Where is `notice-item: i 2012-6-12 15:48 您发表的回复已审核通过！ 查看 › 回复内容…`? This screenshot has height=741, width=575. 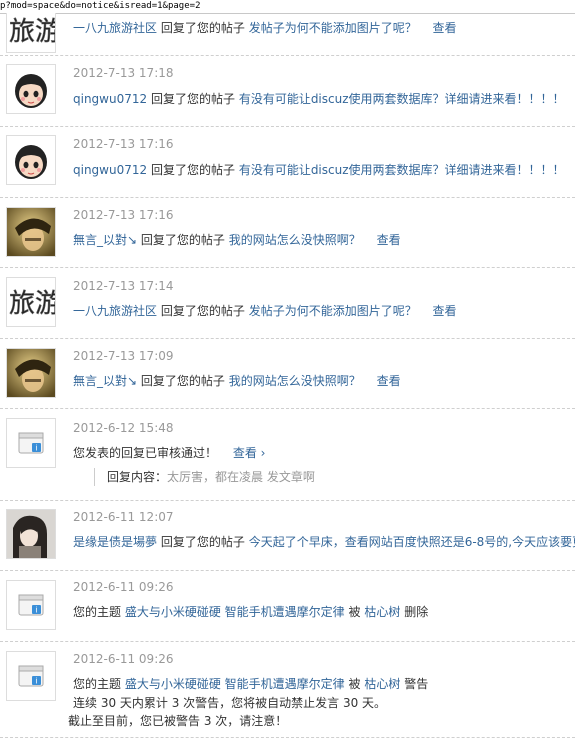 notice-item: i 2012-6-12 15:48 您发表的回复已审核通过！ 查看 › 回复内容… is located at coordinates (287, 454).